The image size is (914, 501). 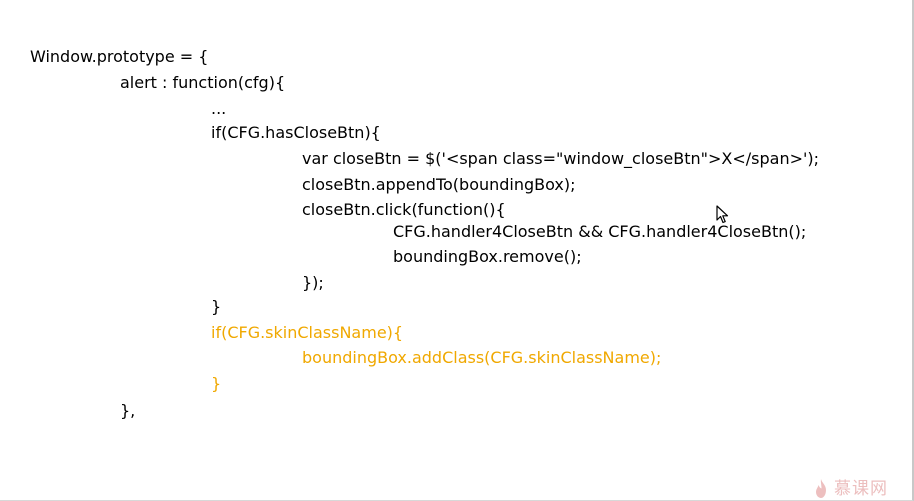 I want to click on code-line-14-highlighted: }, so click(x=216, y=383).